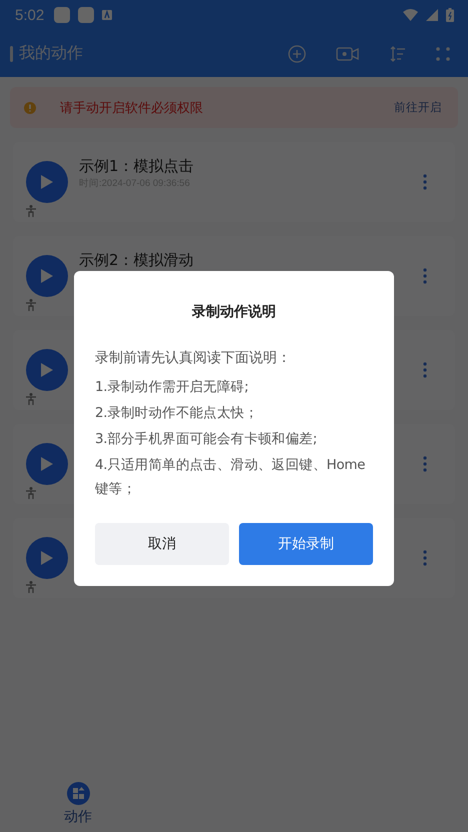  I want to click on action-title: 示例2：模拟滑动, so click(137, 260).